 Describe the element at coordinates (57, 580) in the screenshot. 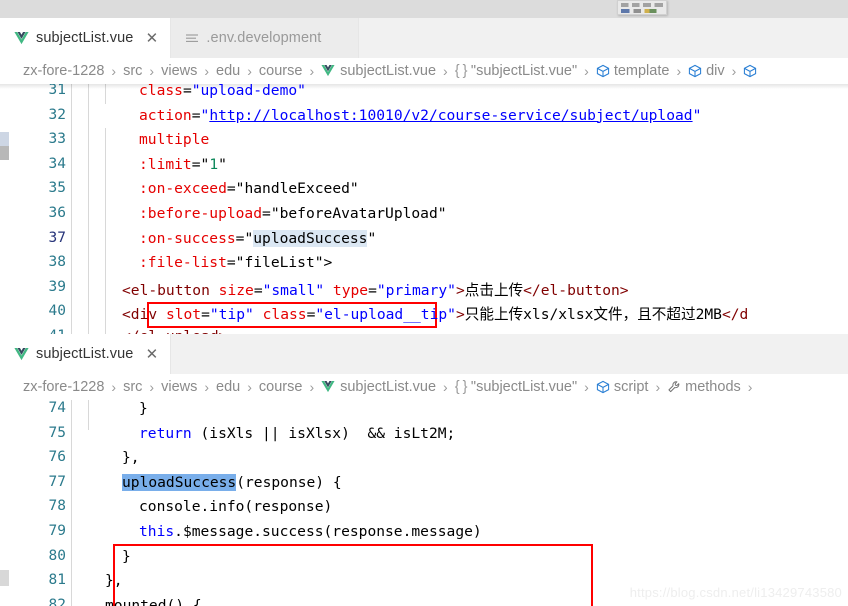

I see `line-number: 81` at that location.